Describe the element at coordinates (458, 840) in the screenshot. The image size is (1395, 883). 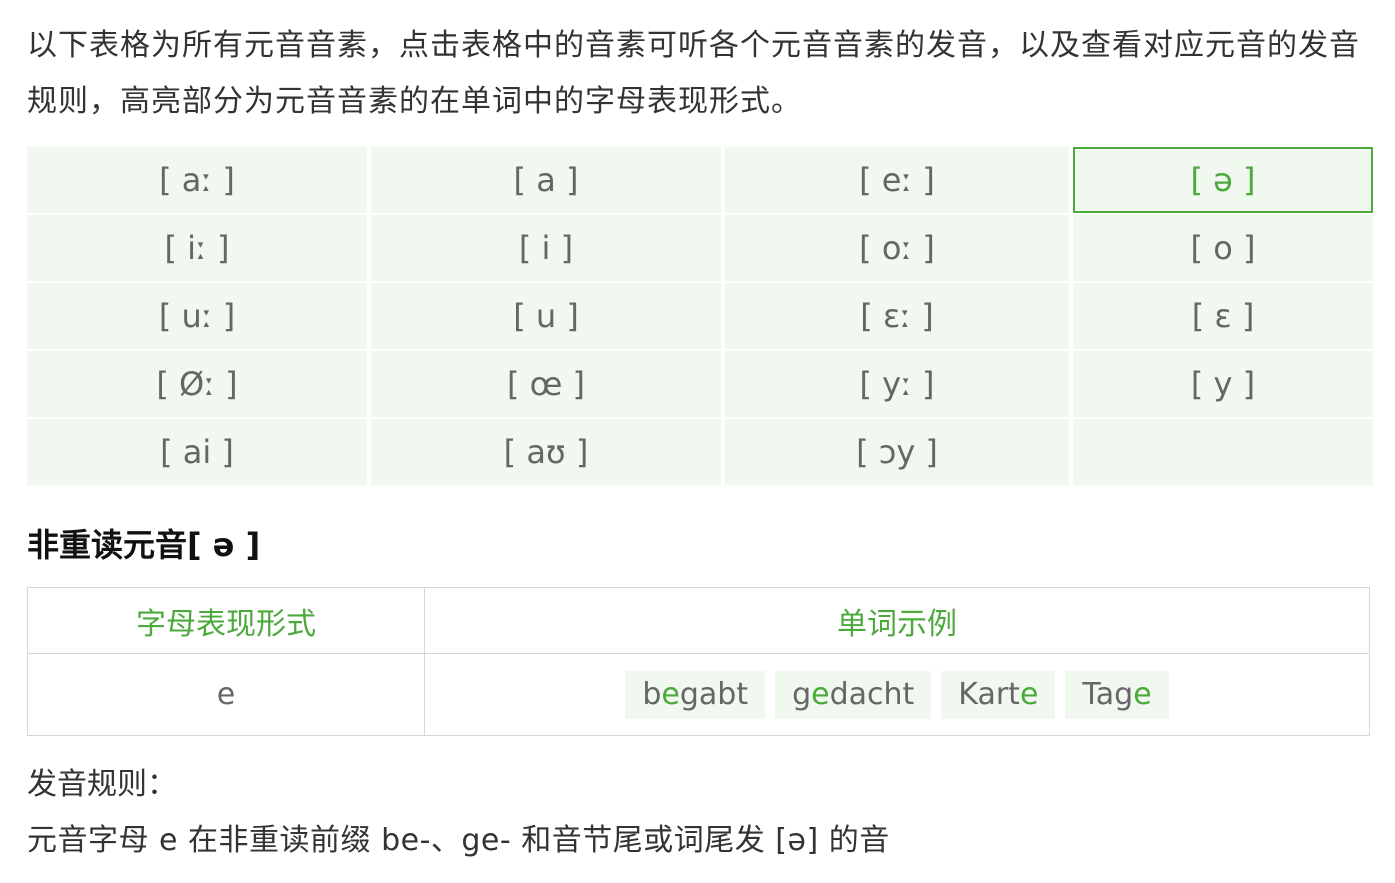
I see `rule-text: 元音字母 e 在非重读前缀 be-、ge- 和音节尾或词尾发 [ə] 的音` at that location.